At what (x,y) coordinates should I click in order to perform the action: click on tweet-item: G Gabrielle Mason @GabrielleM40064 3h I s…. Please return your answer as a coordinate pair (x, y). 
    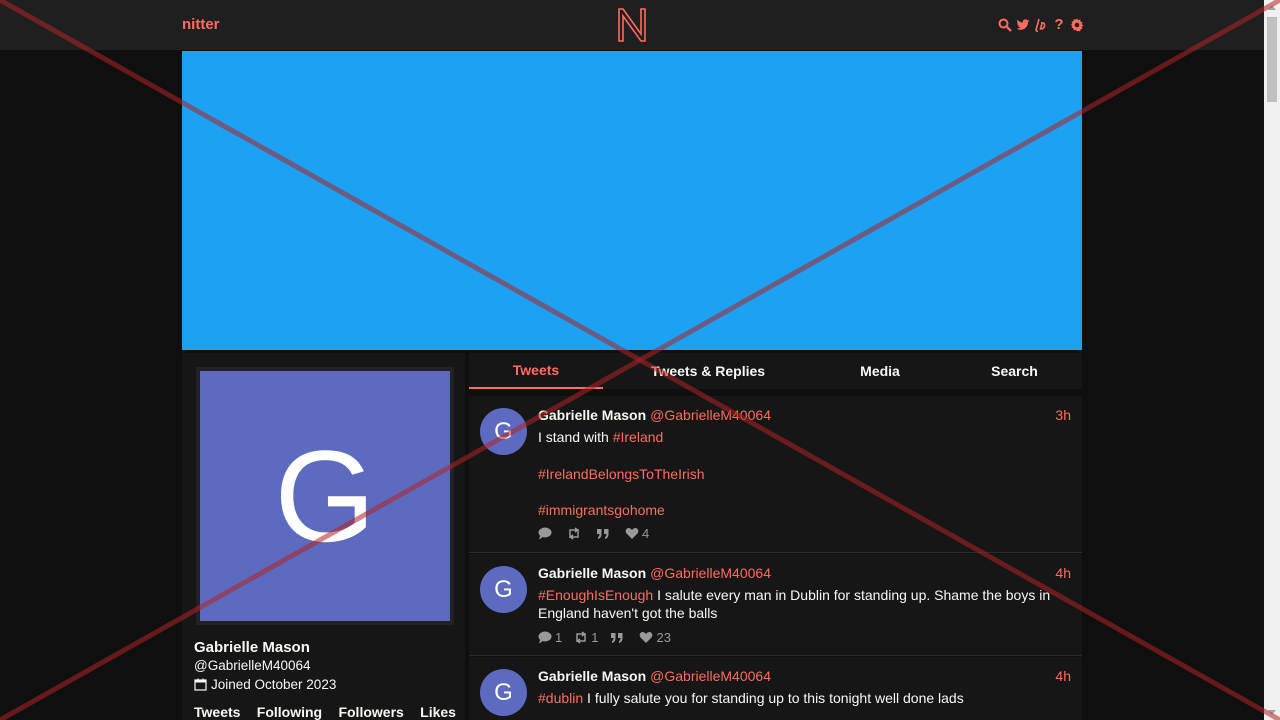
    Looking at the image, I should click on (775, 474).